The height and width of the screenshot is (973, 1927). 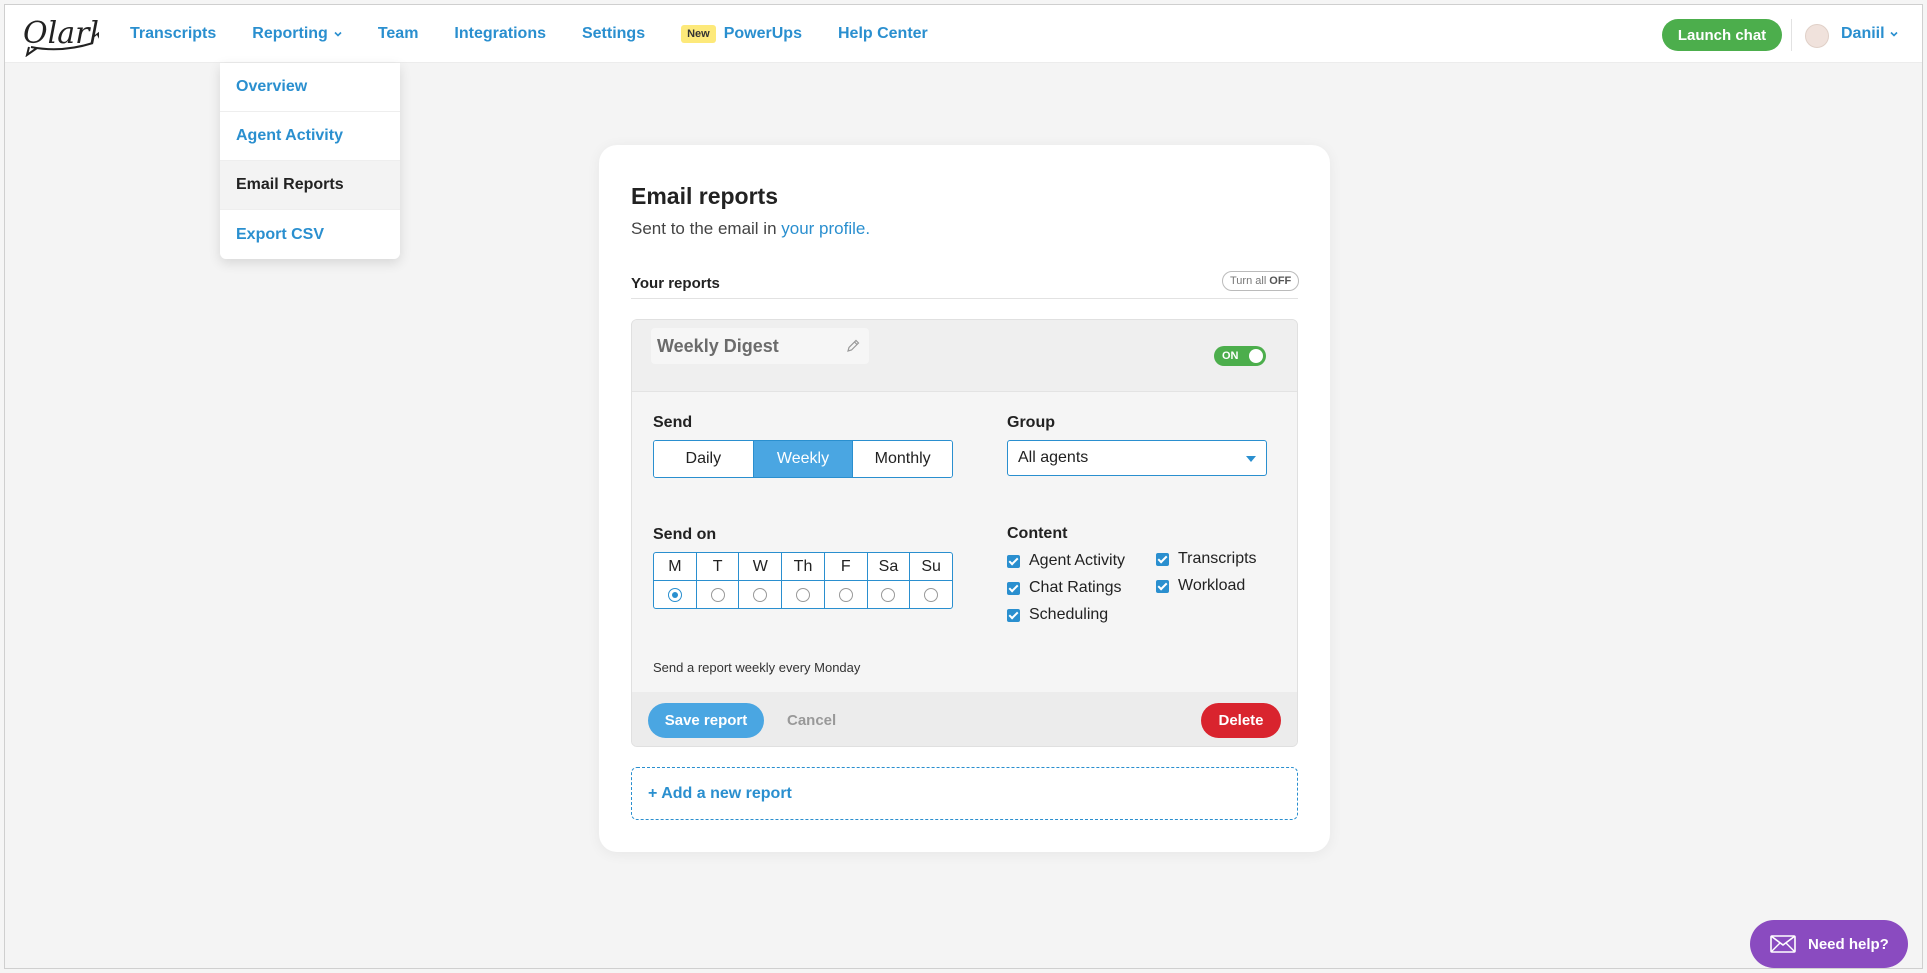 What do you see at coordinates (1848, 944) in the screenshot?
I see `need-help-label: Need help?` at bounding box center [1848, 944].